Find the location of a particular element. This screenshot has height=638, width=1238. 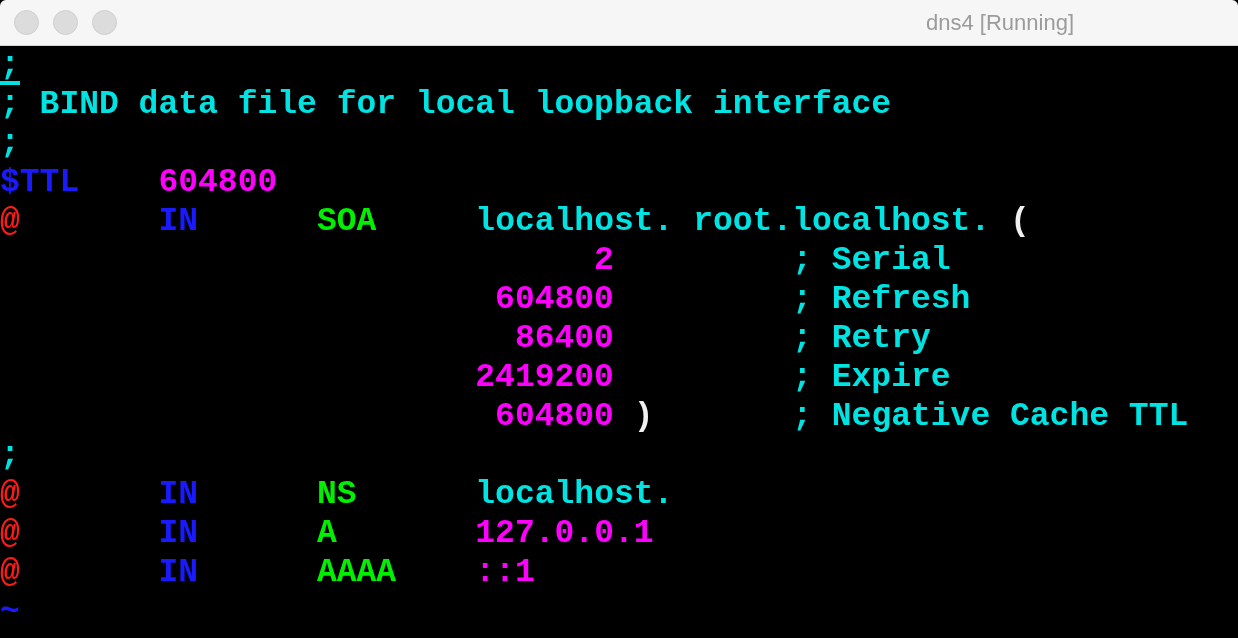

number-text: 2419200 is located at coordinates (544, 377).